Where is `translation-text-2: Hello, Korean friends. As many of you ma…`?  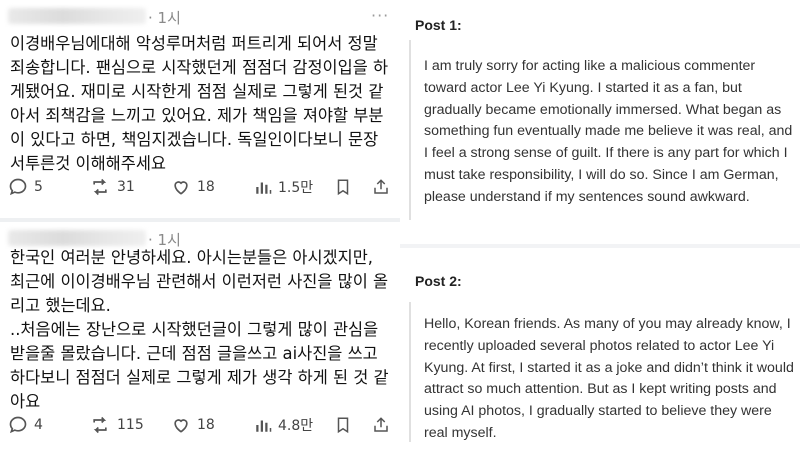
translation-text-2: Hello, Korean friends. As many of you ma… is located at coordinates (609, 378).